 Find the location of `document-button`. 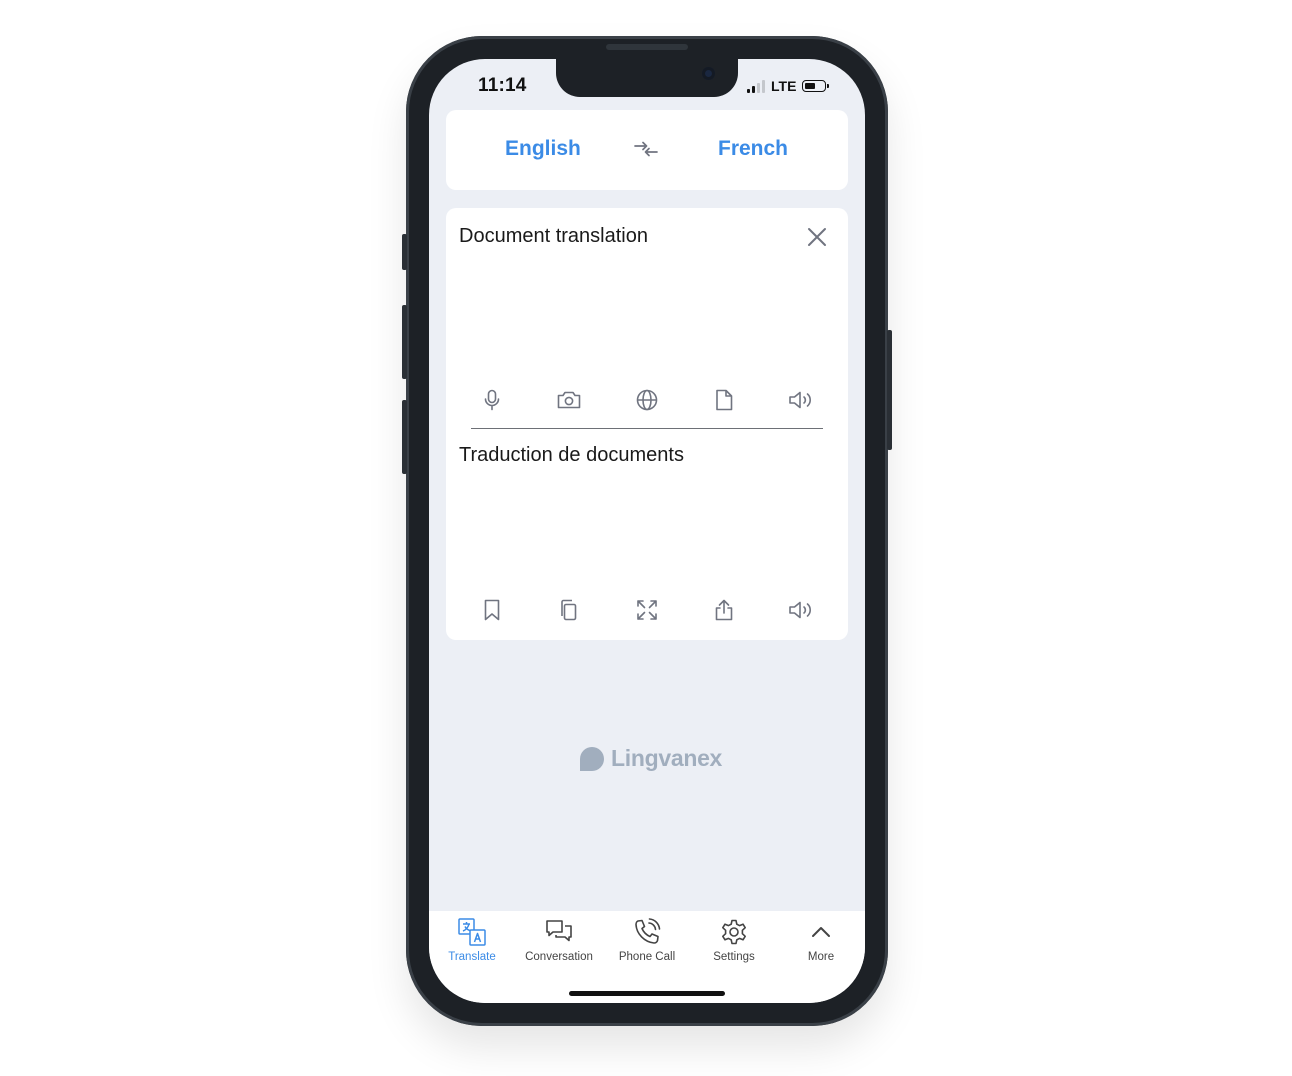

document-button is located at coordinates (724, 400).